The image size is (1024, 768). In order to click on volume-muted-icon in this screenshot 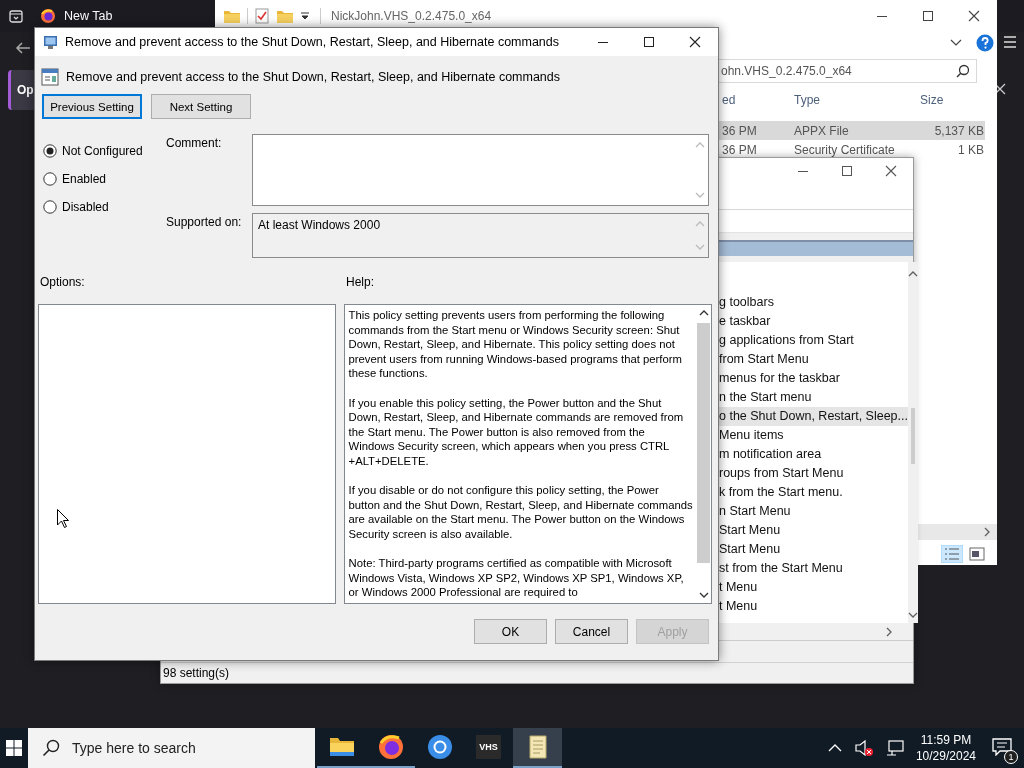, I will do `click(863, 748)`.